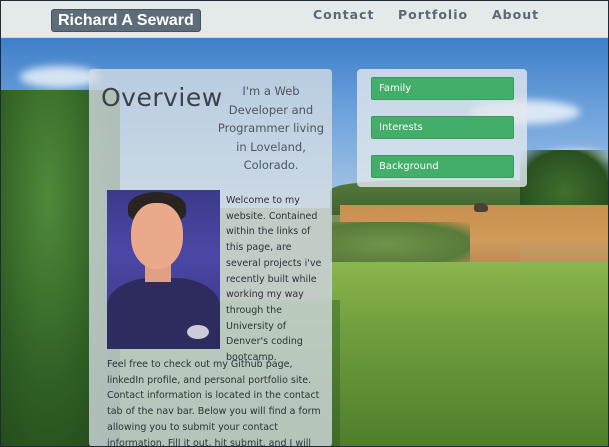  Describe the element at coordinates (60, 77) in the screenshot. I see `cloud` at that location.